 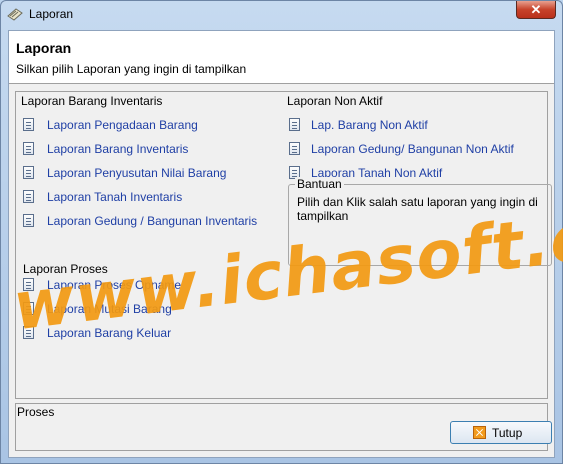 What do you see at coordinates (507, 433) in the screenshot?
I see `close-button-label: Tutup` at bounding box center [507, 433].